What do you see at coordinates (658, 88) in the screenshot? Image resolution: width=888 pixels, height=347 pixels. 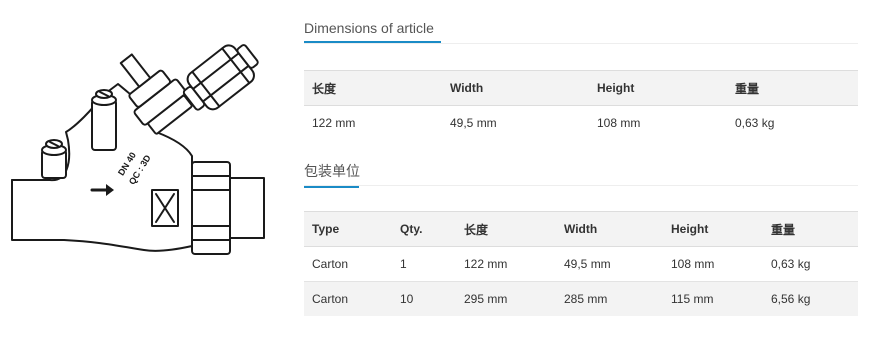 I see `dimensions-header-height: Height` at bounding box center [658, 88].